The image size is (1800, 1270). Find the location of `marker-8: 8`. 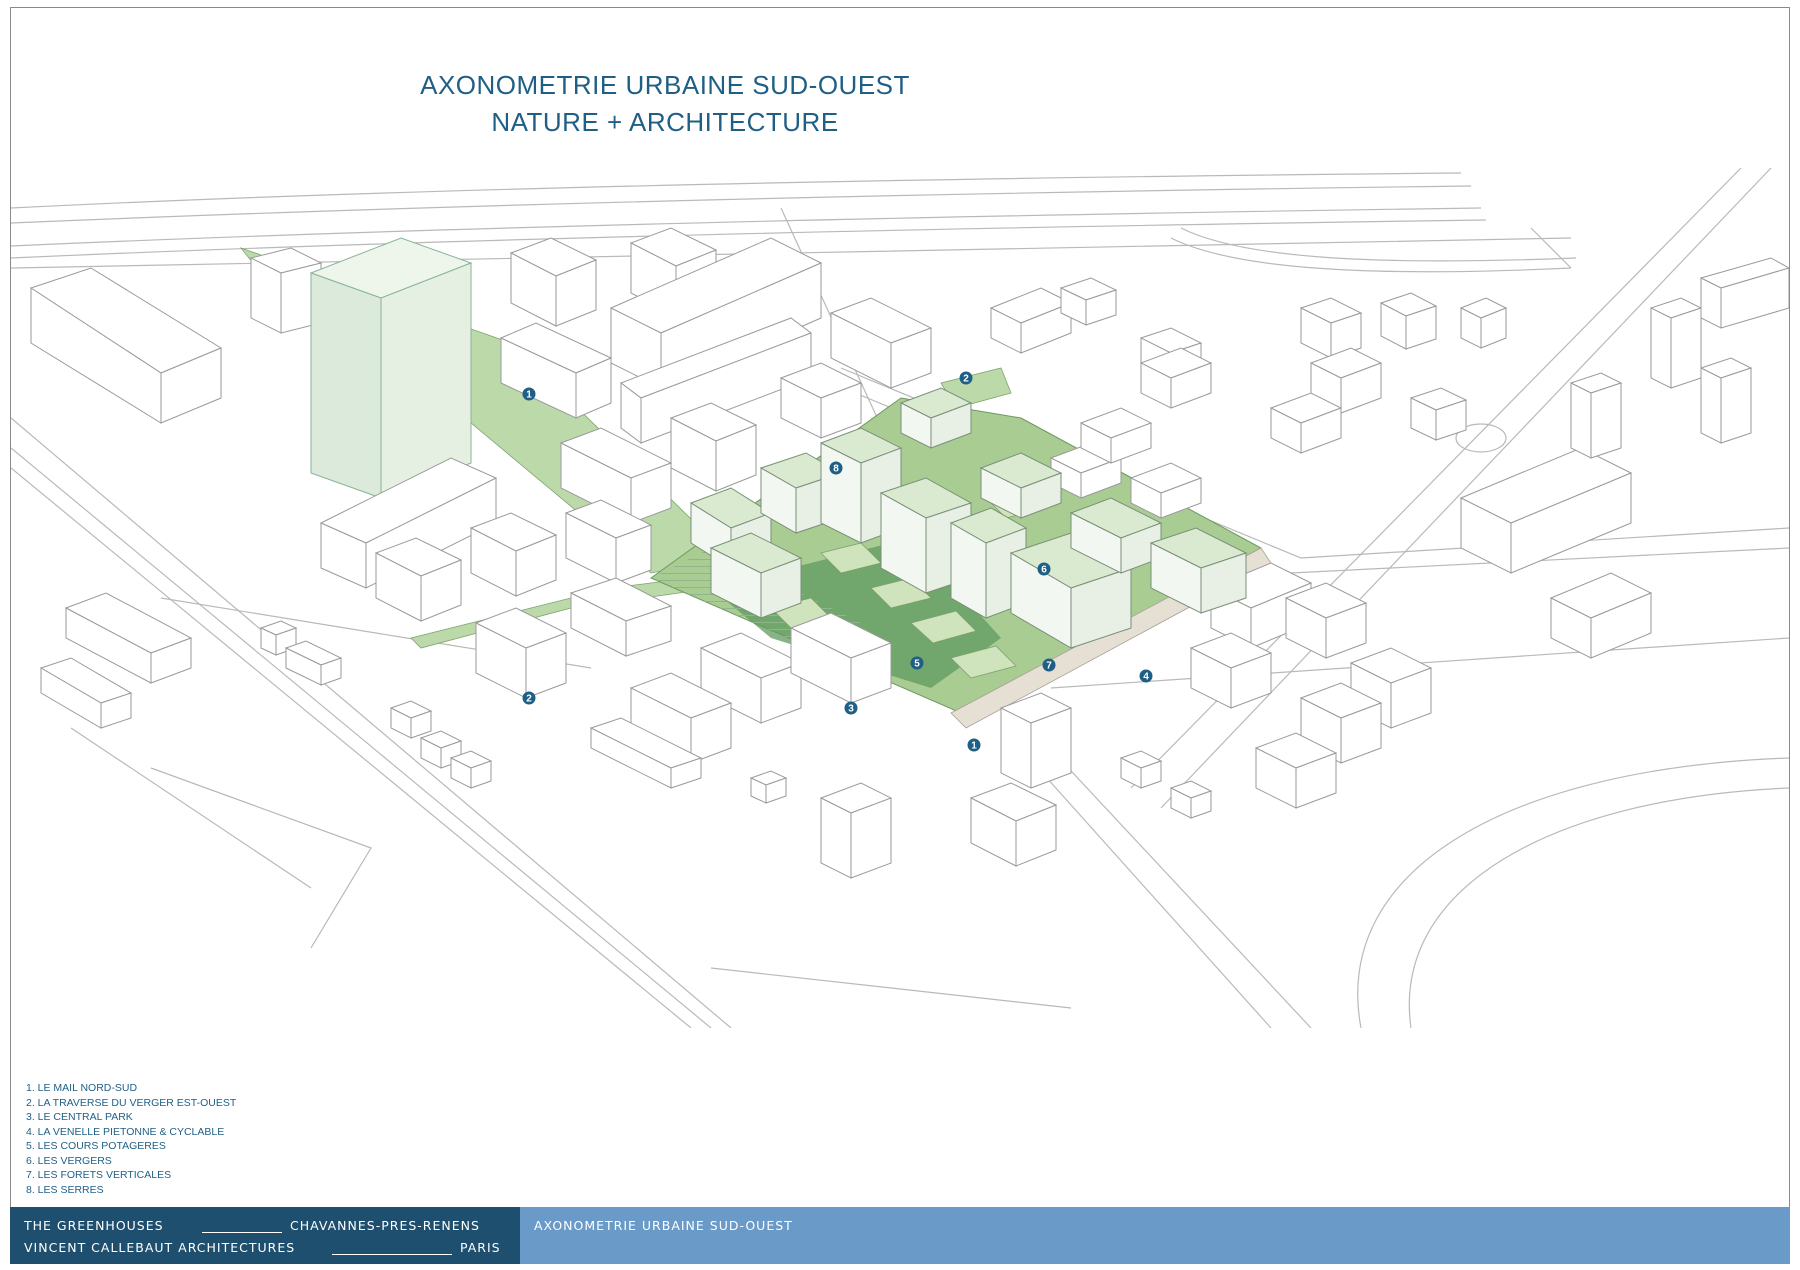

marker-8: 8 is located at coordinates (836, 468).